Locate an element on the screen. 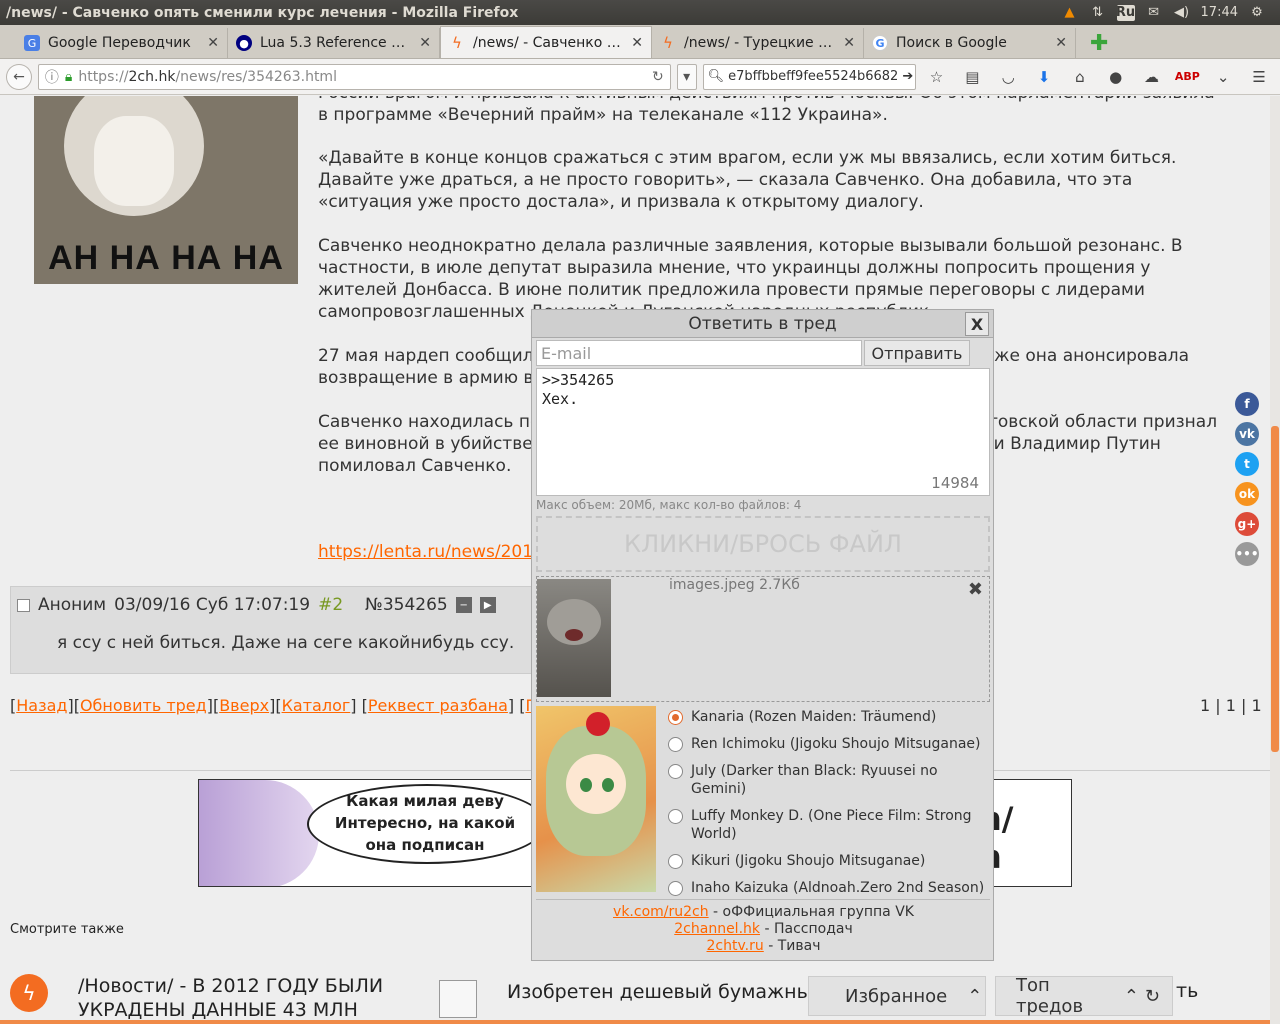  image-caption: АН НА НА НА is located at coordinates (166, 258).